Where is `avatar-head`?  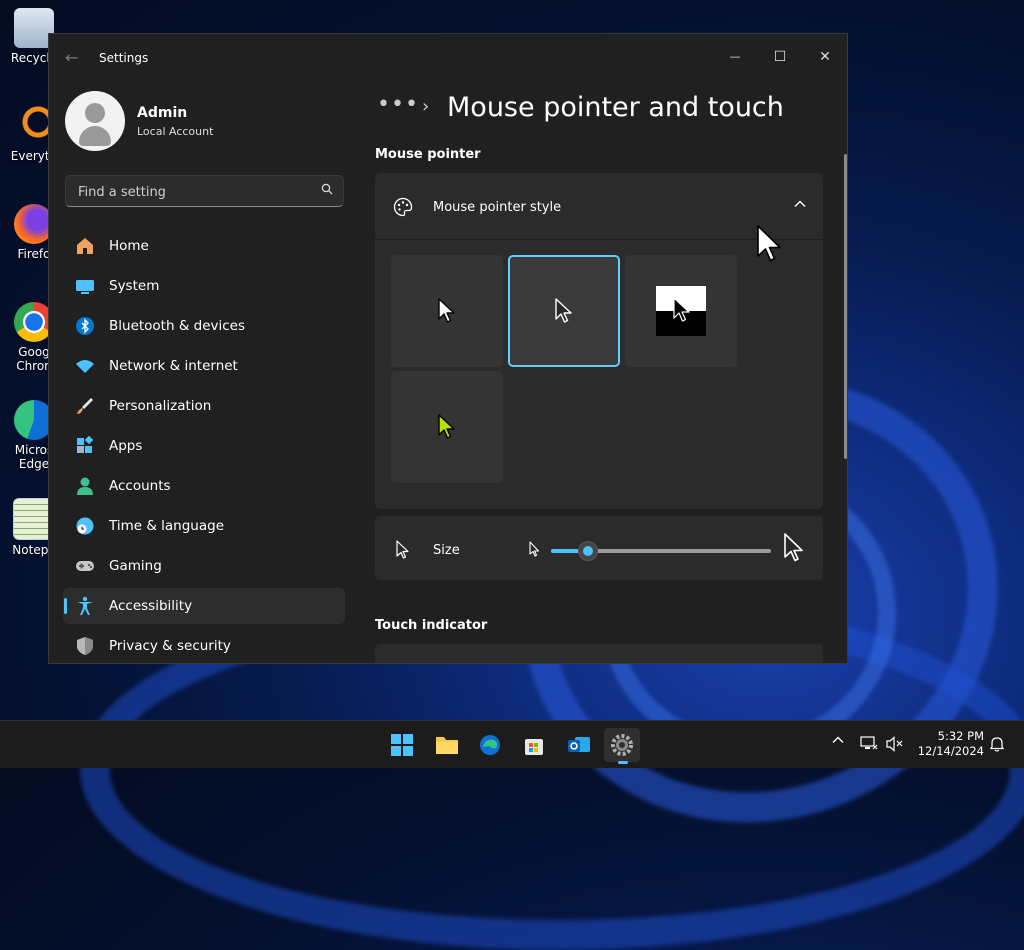
avatar-head is located at coordinates (95, 113).